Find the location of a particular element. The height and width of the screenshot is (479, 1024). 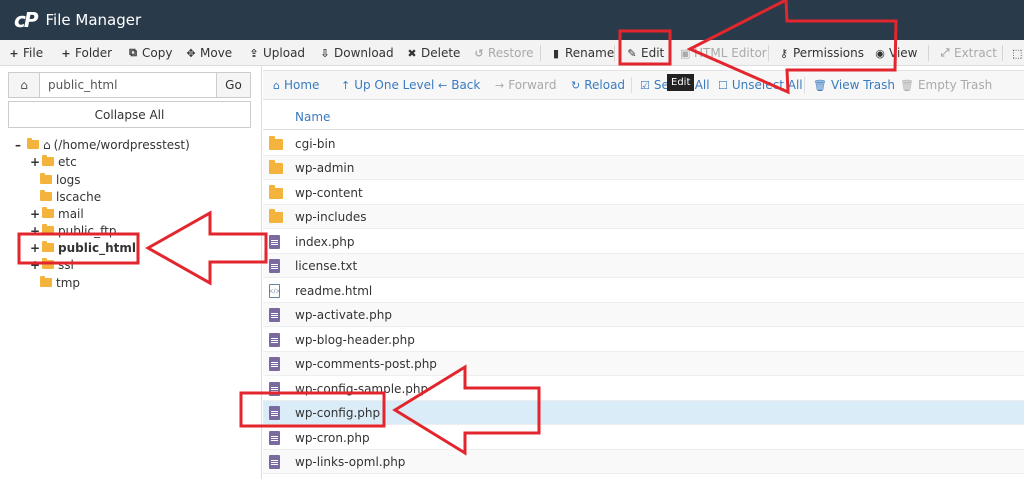

html-editor-label: HTML Editor is located at coordinates (730, 53).